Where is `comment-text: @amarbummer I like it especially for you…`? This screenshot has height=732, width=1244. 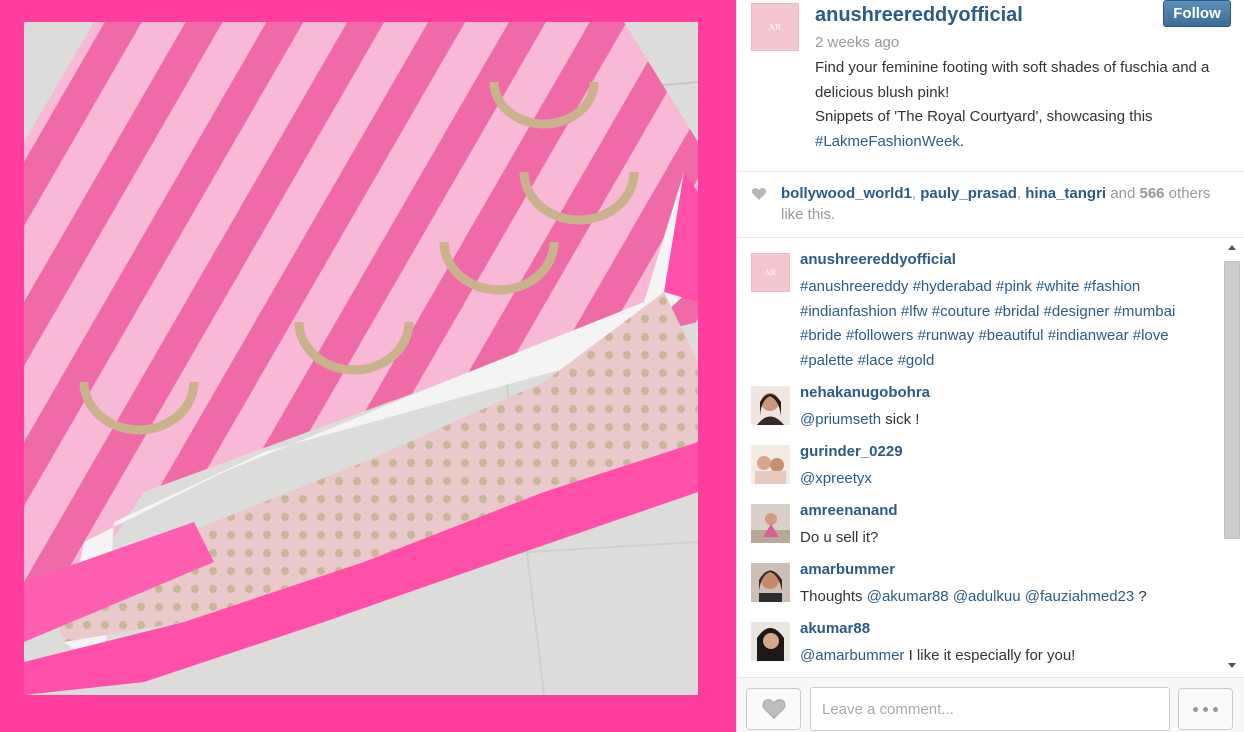
comment-text: @amarbummer I like it especially for you… is located at coordinates (1005, 656).